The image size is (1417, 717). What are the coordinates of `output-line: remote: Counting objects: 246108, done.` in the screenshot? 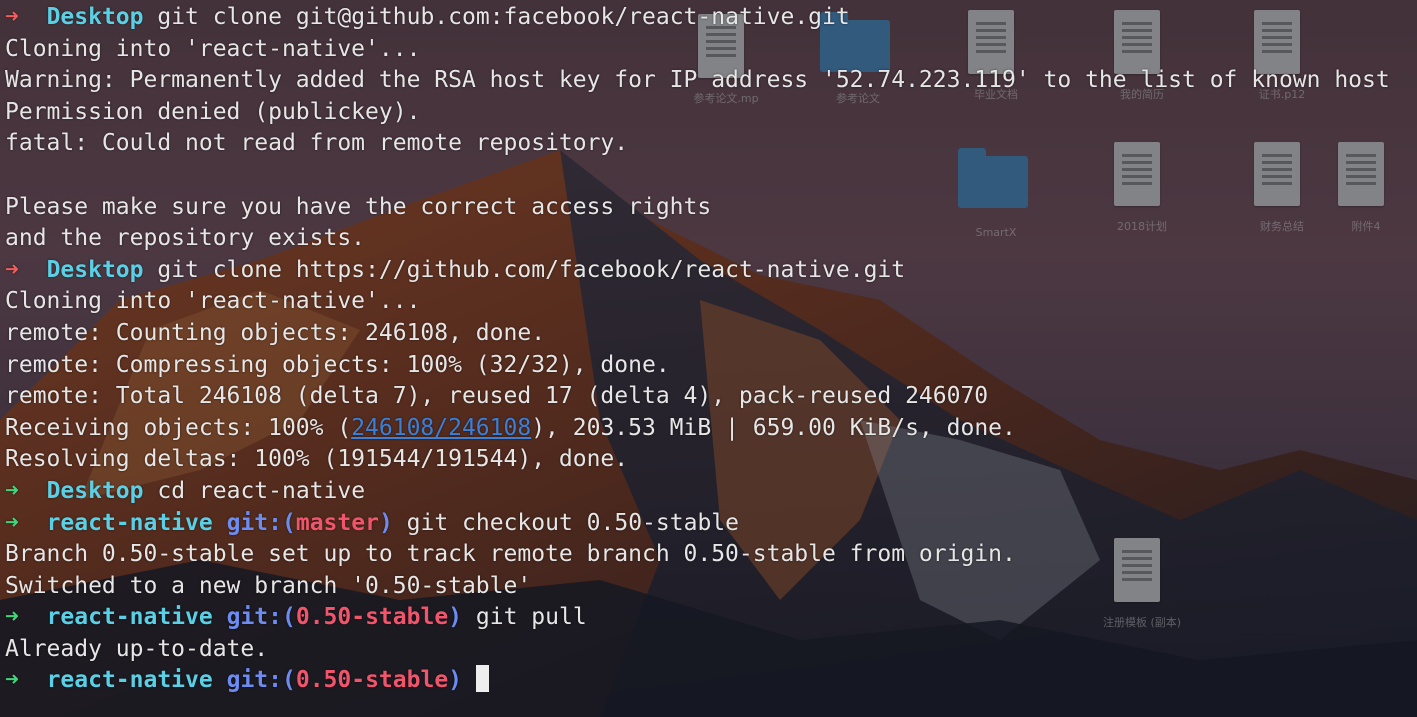 It's located at (711, 334).